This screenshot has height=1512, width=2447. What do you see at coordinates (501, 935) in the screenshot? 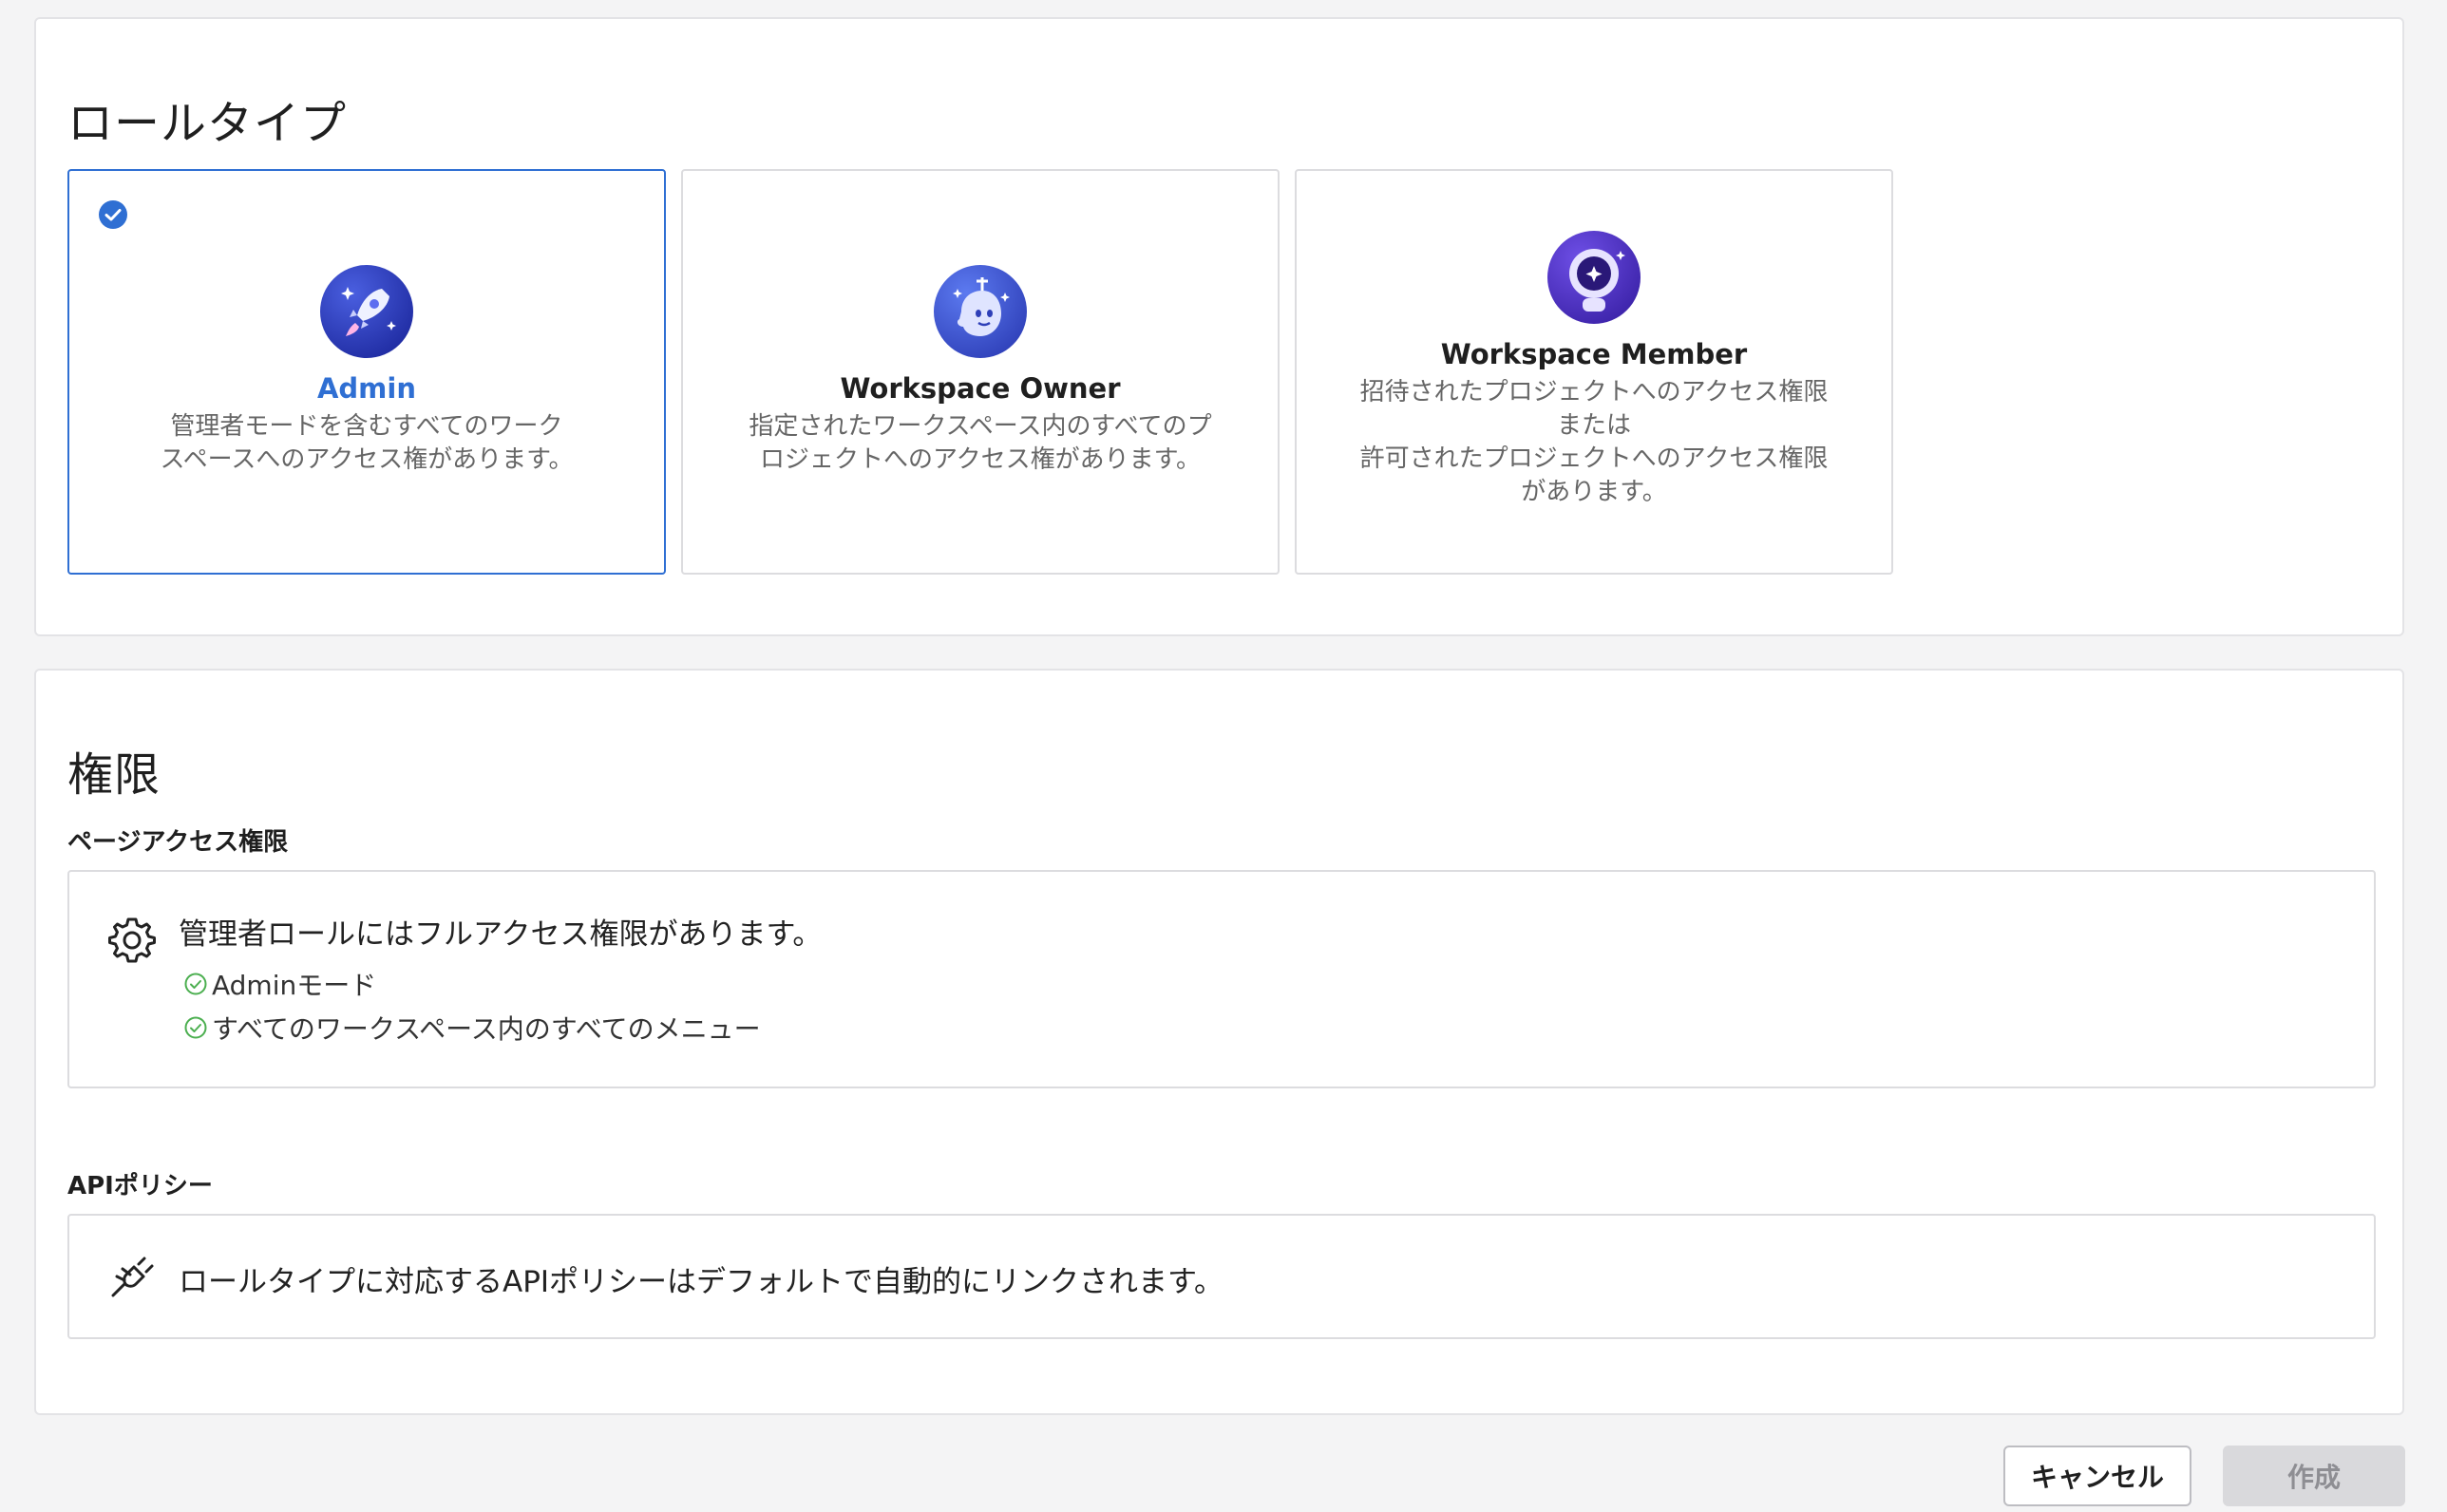
I see `page-access-message: 管理者ロールにはフルアクセス権限があります。` at bounding box center [501, 935].